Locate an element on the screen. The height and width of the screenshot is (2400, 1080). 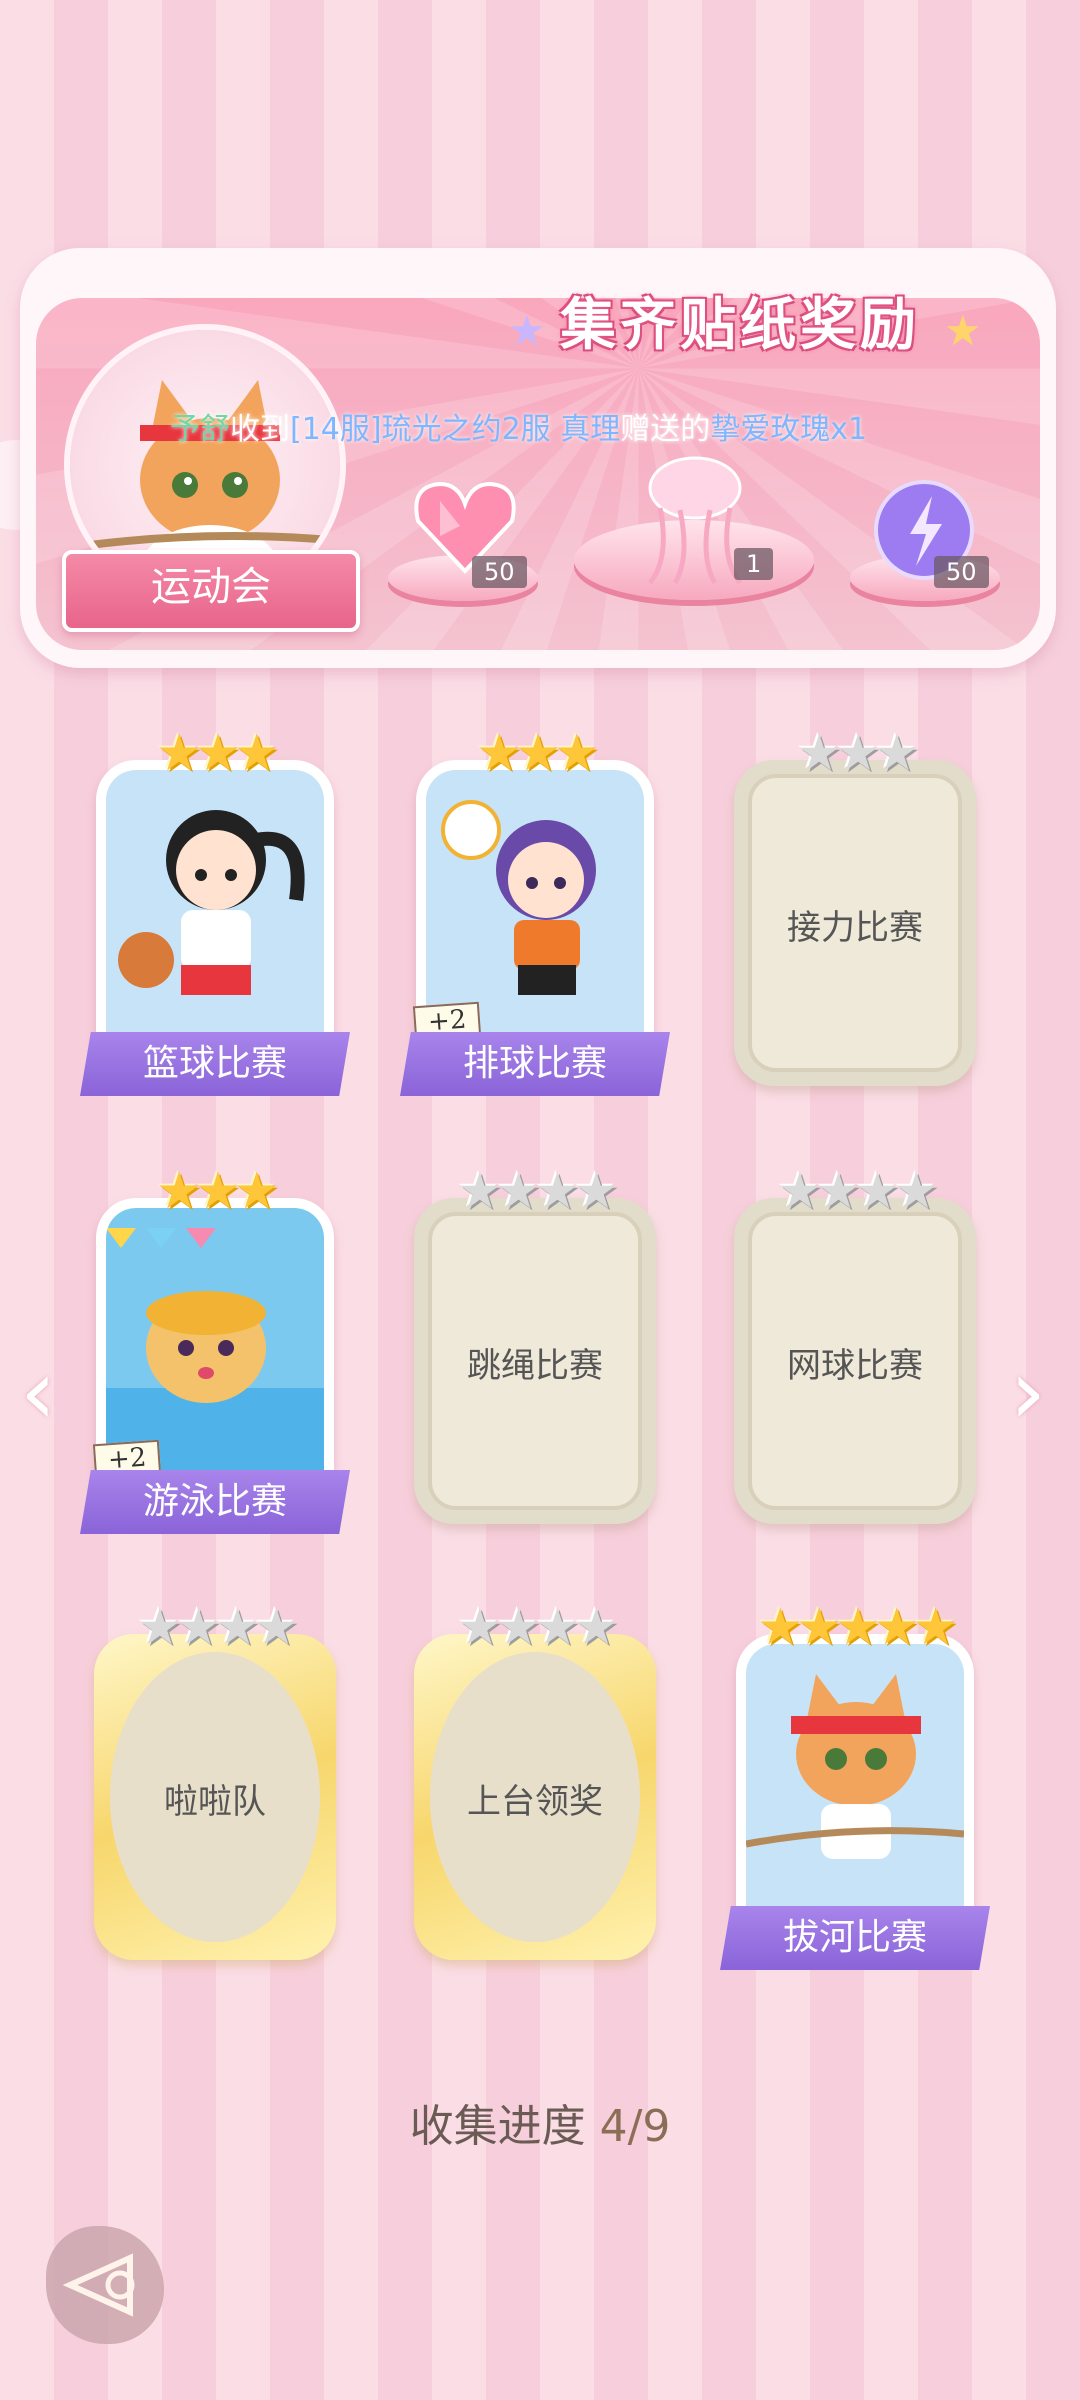
sticker-art-basketball-girl is located at coordinates (215, 920).